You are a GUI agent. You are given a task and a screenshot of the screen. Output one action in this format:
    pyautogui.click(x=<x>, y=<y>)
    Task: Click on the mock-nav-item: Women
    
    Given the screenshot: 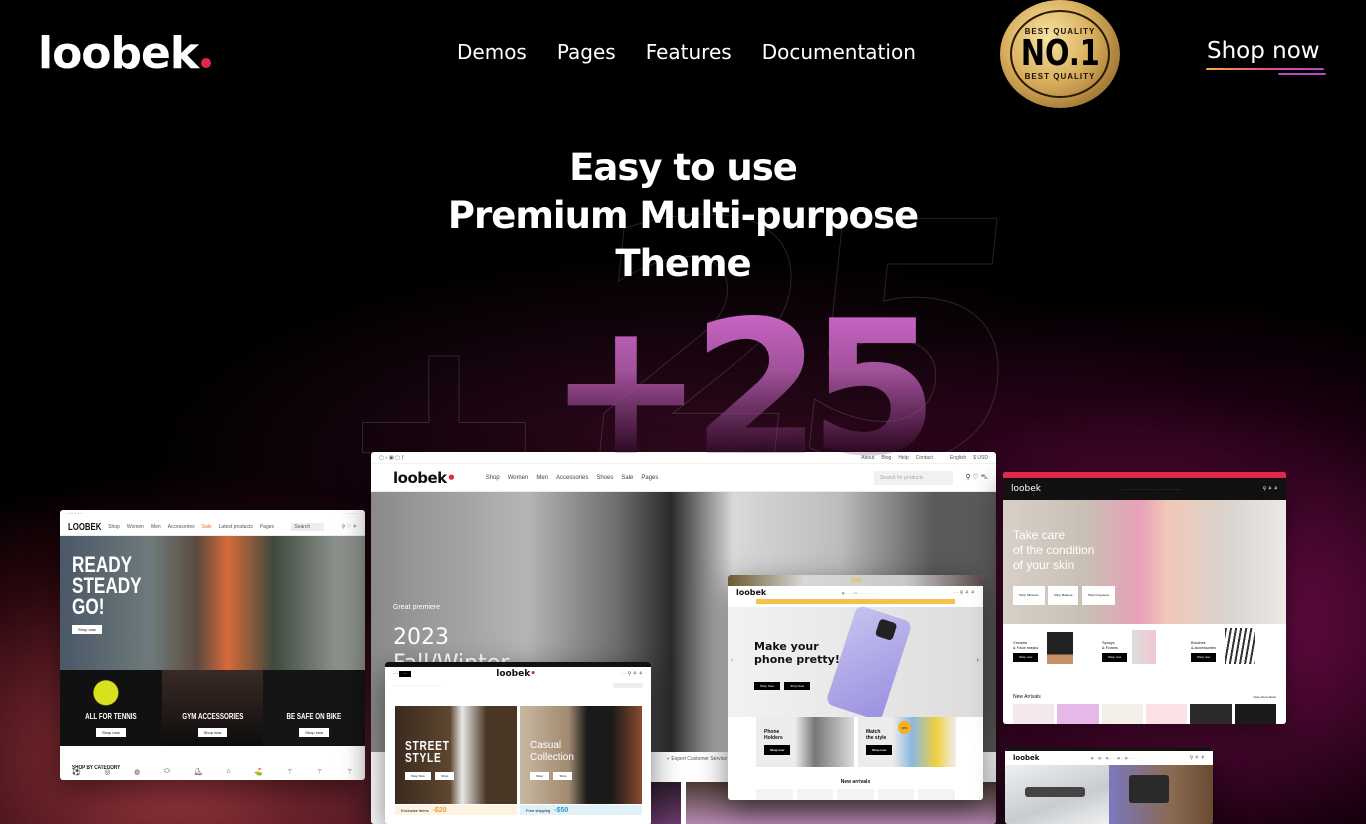 What is the action you would take?
    pyautogui.click(x=135, y=527)
    